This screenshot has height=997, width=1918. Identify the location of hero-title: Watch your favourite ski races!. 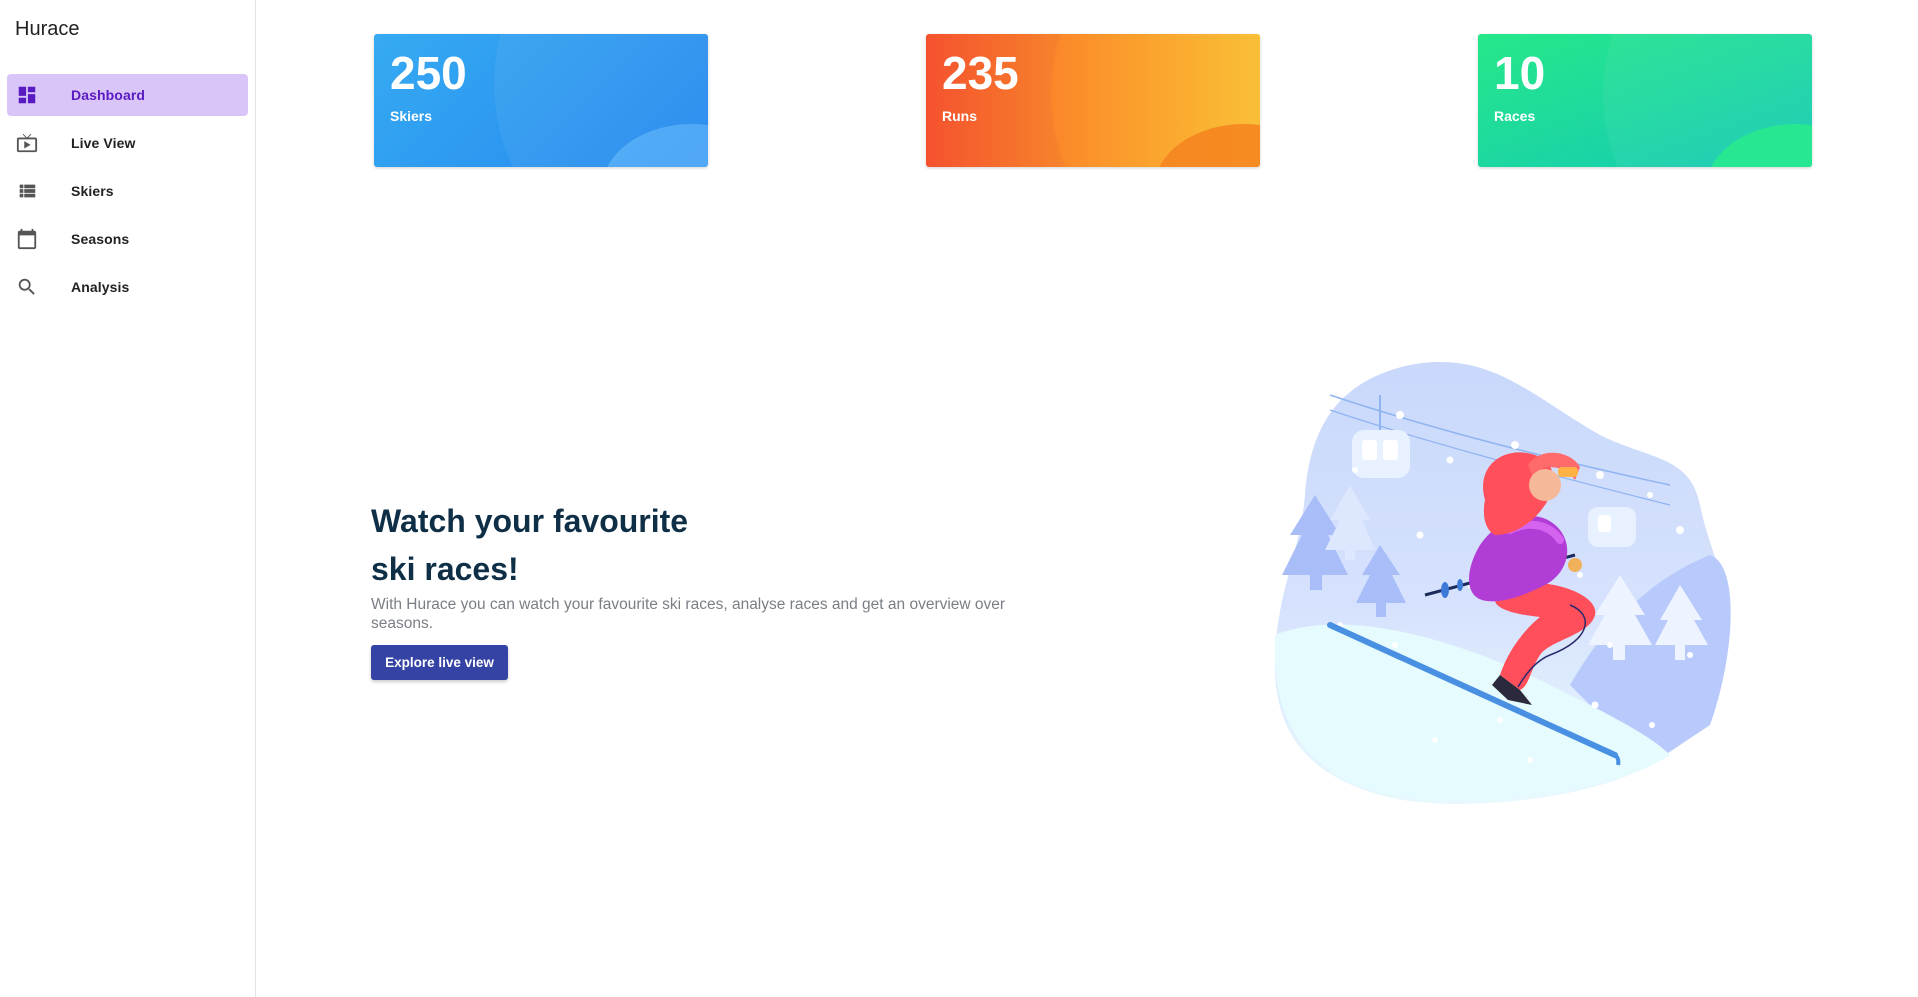
(621, 545).